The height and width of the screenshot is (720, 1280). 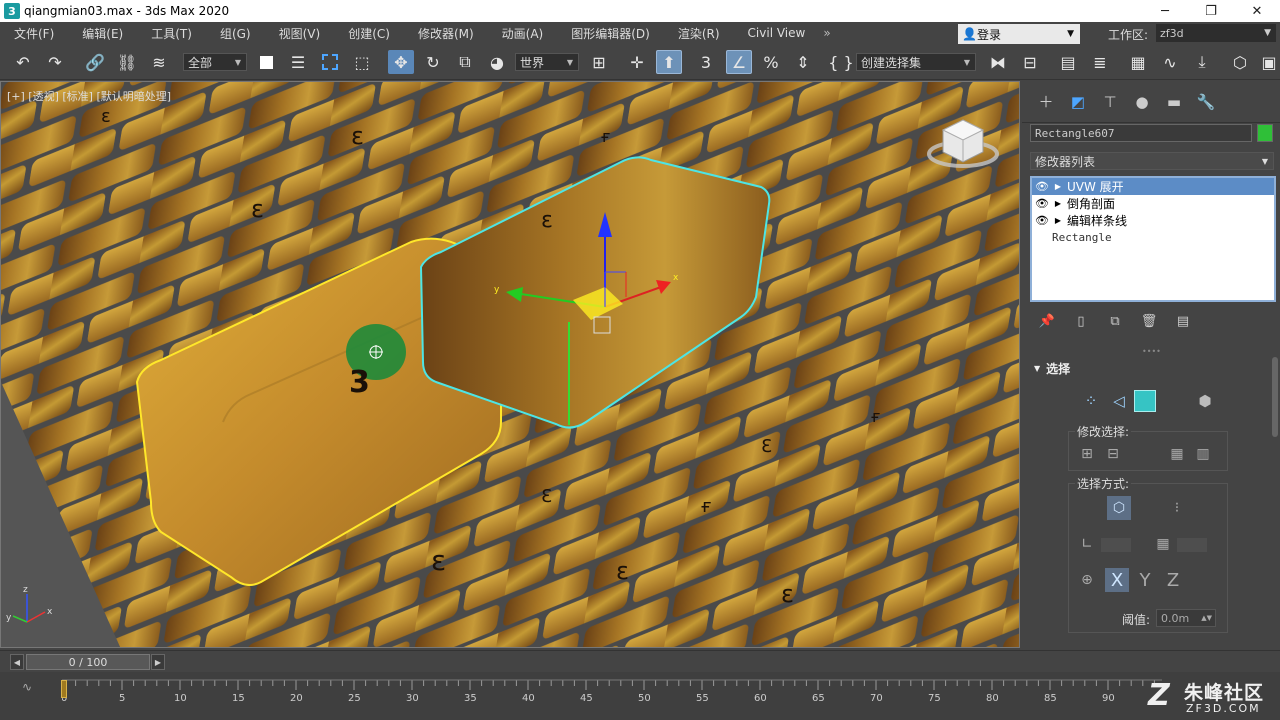 I want to click on angle-input, so click(x=1116, y=545).